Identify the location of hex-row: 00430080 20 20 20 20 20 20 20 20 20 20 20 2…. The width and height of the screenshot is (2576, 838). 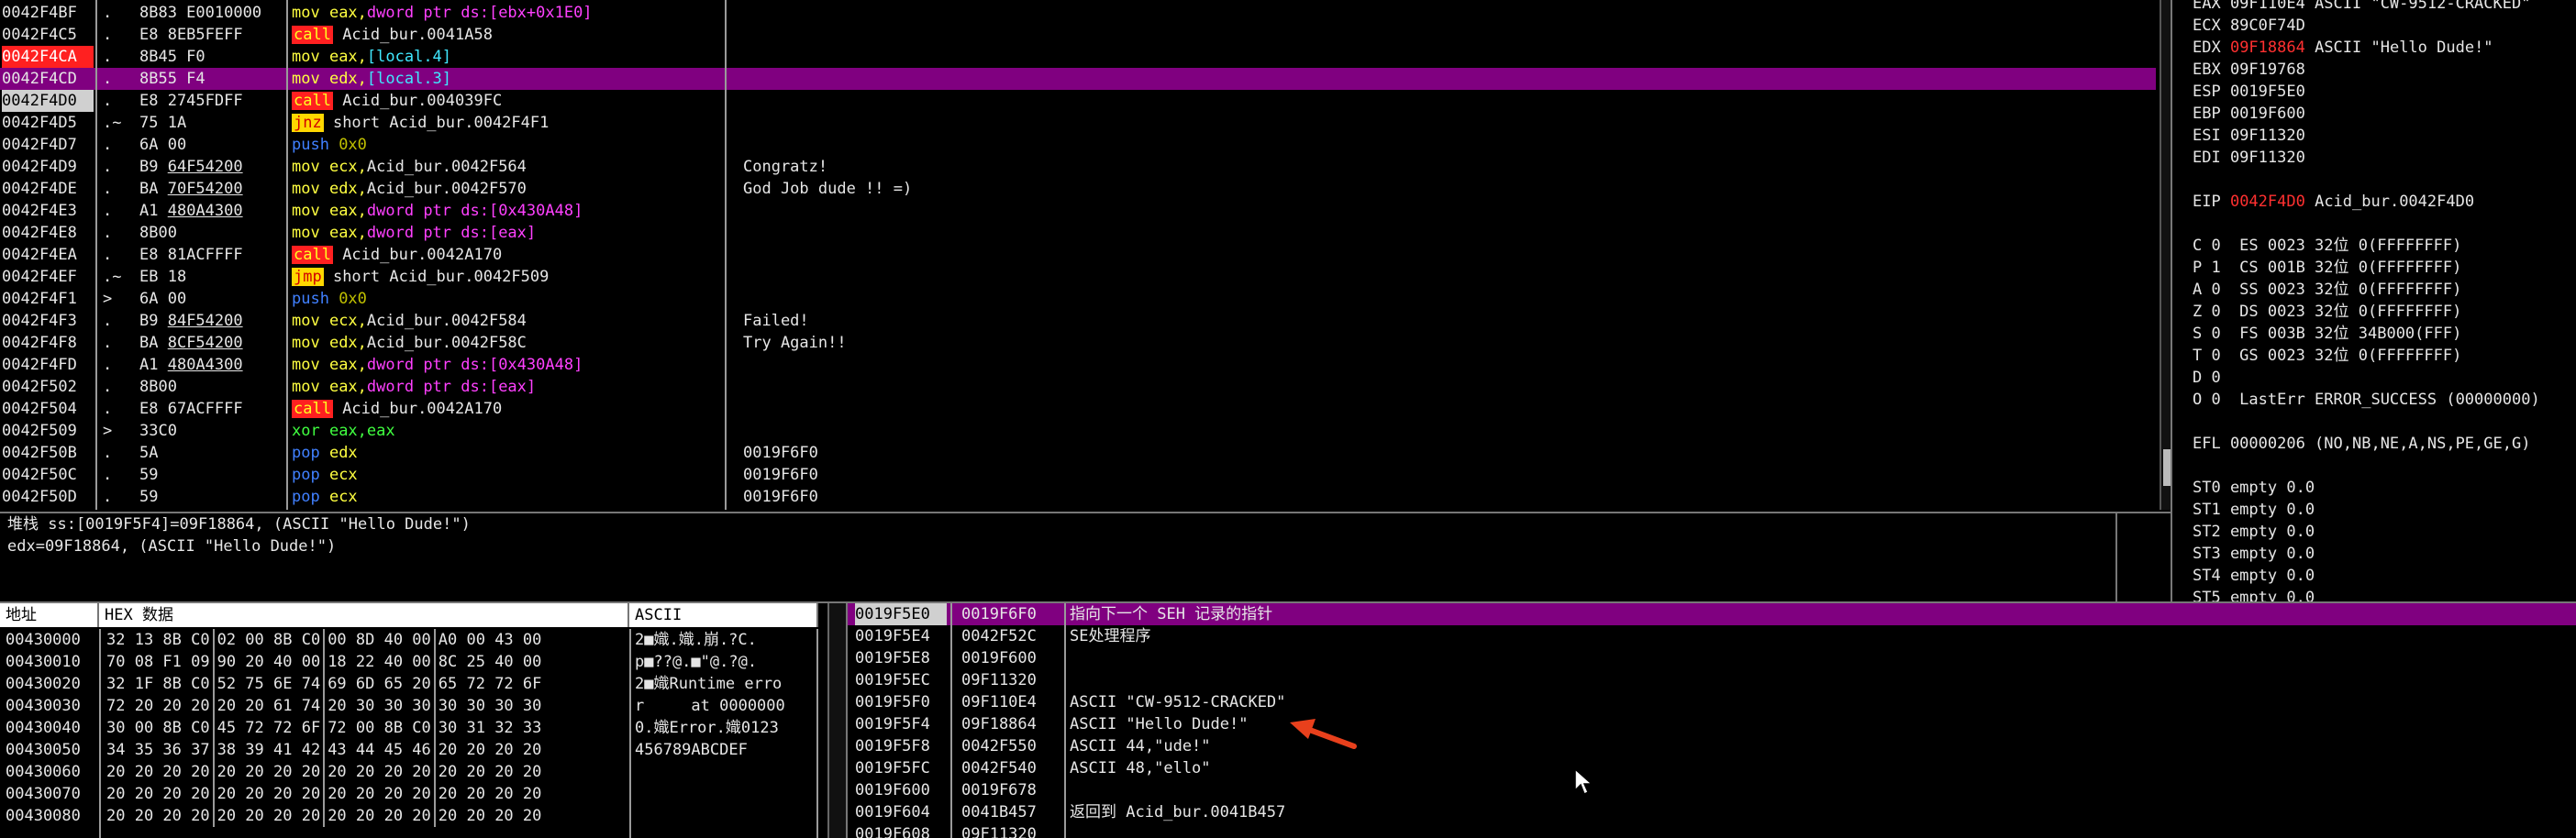
(413, 816).